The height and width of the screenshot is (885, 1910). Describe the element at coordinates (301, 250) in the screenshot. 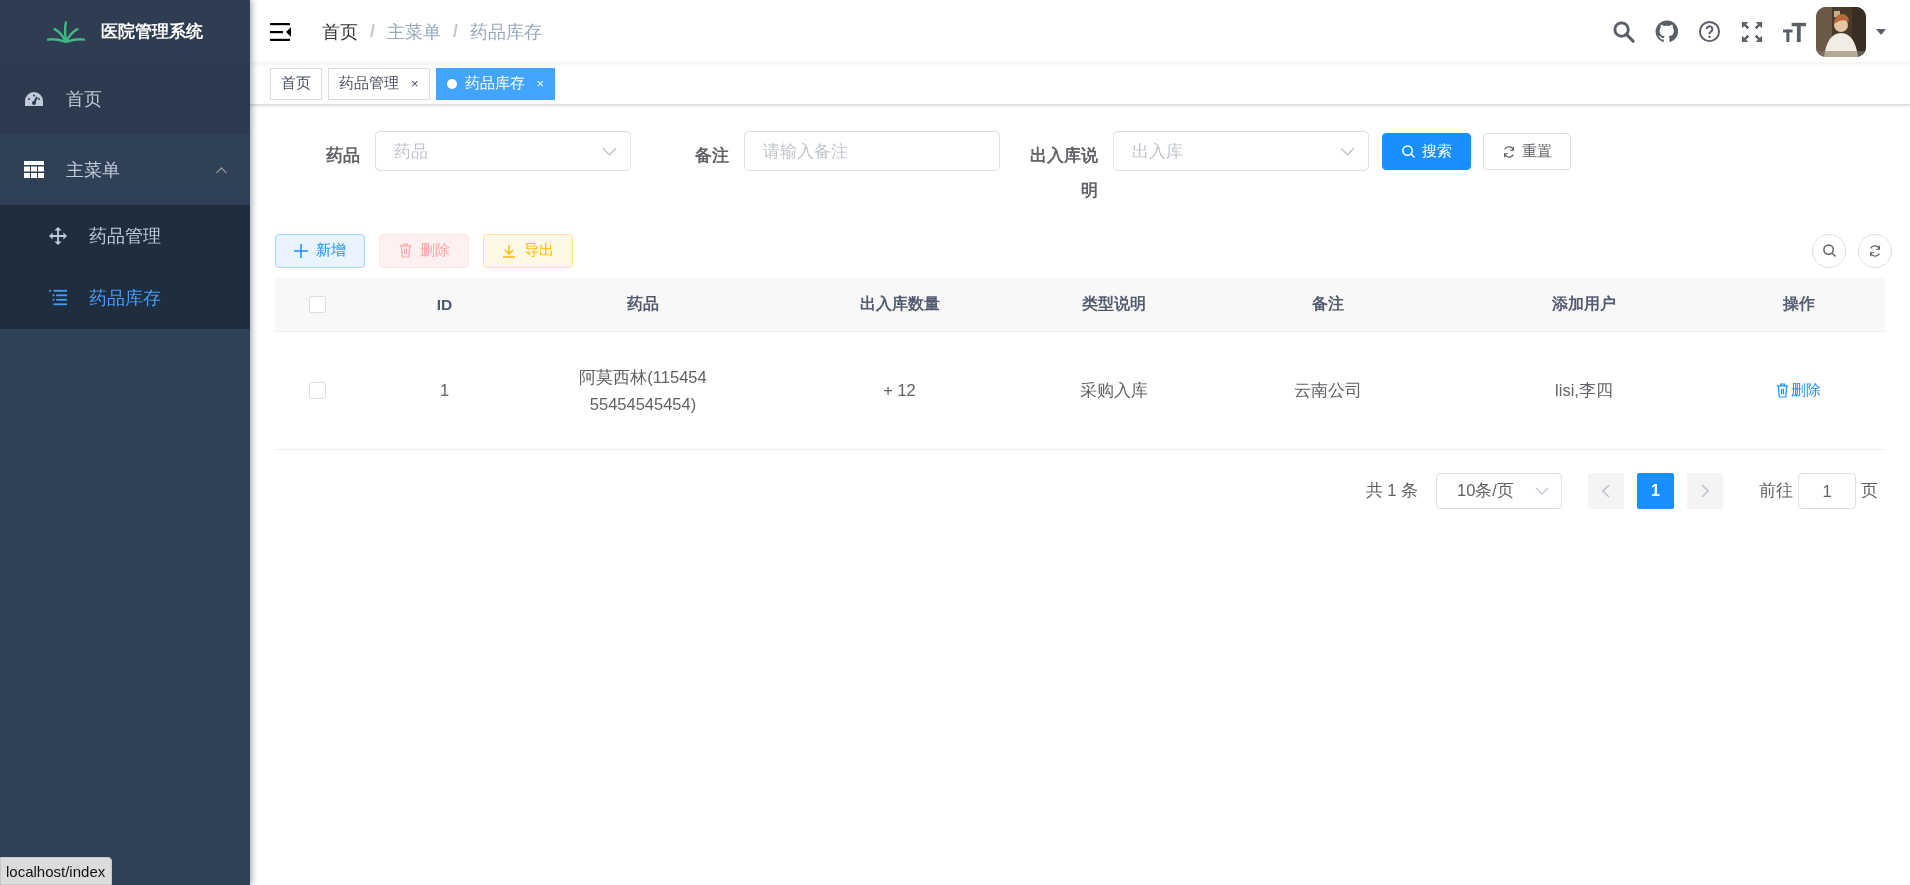

I see `plus-icon` at that location.